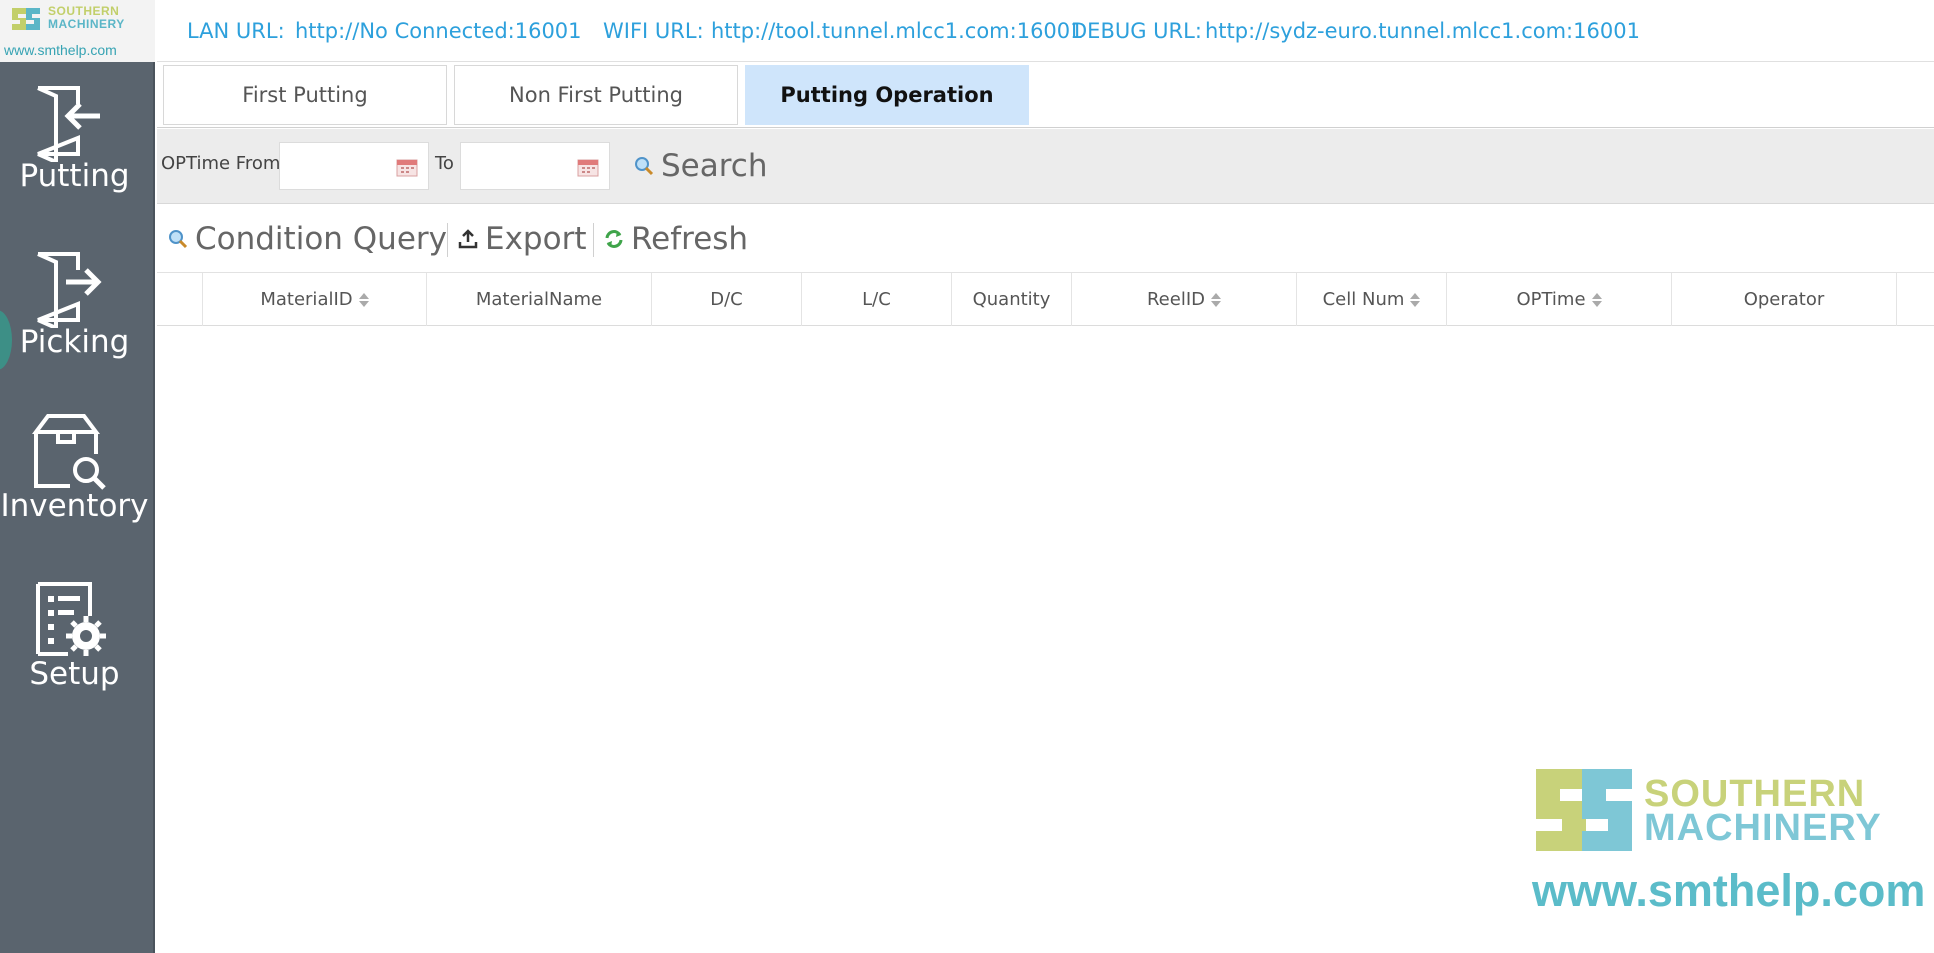 The width and height of the screenshot is (1934, 953). What do you see at coordinates (74, 176) in the screenshot?
I see `sidebar-item-label: Putting` at bounding box center [74, 176].